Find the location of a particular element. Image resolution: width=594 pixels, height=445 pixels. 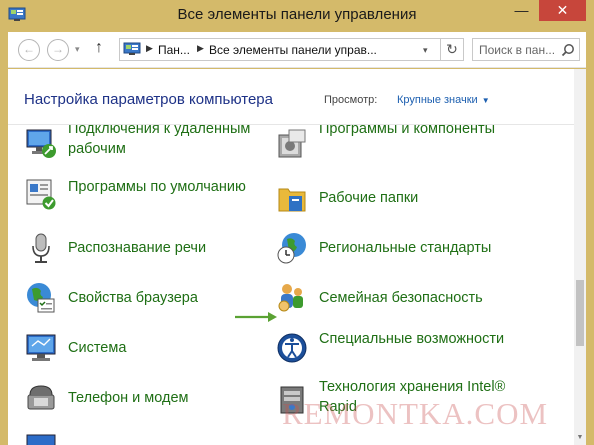

item-label: Программы и компоненты is located at coordinates (407, 131).